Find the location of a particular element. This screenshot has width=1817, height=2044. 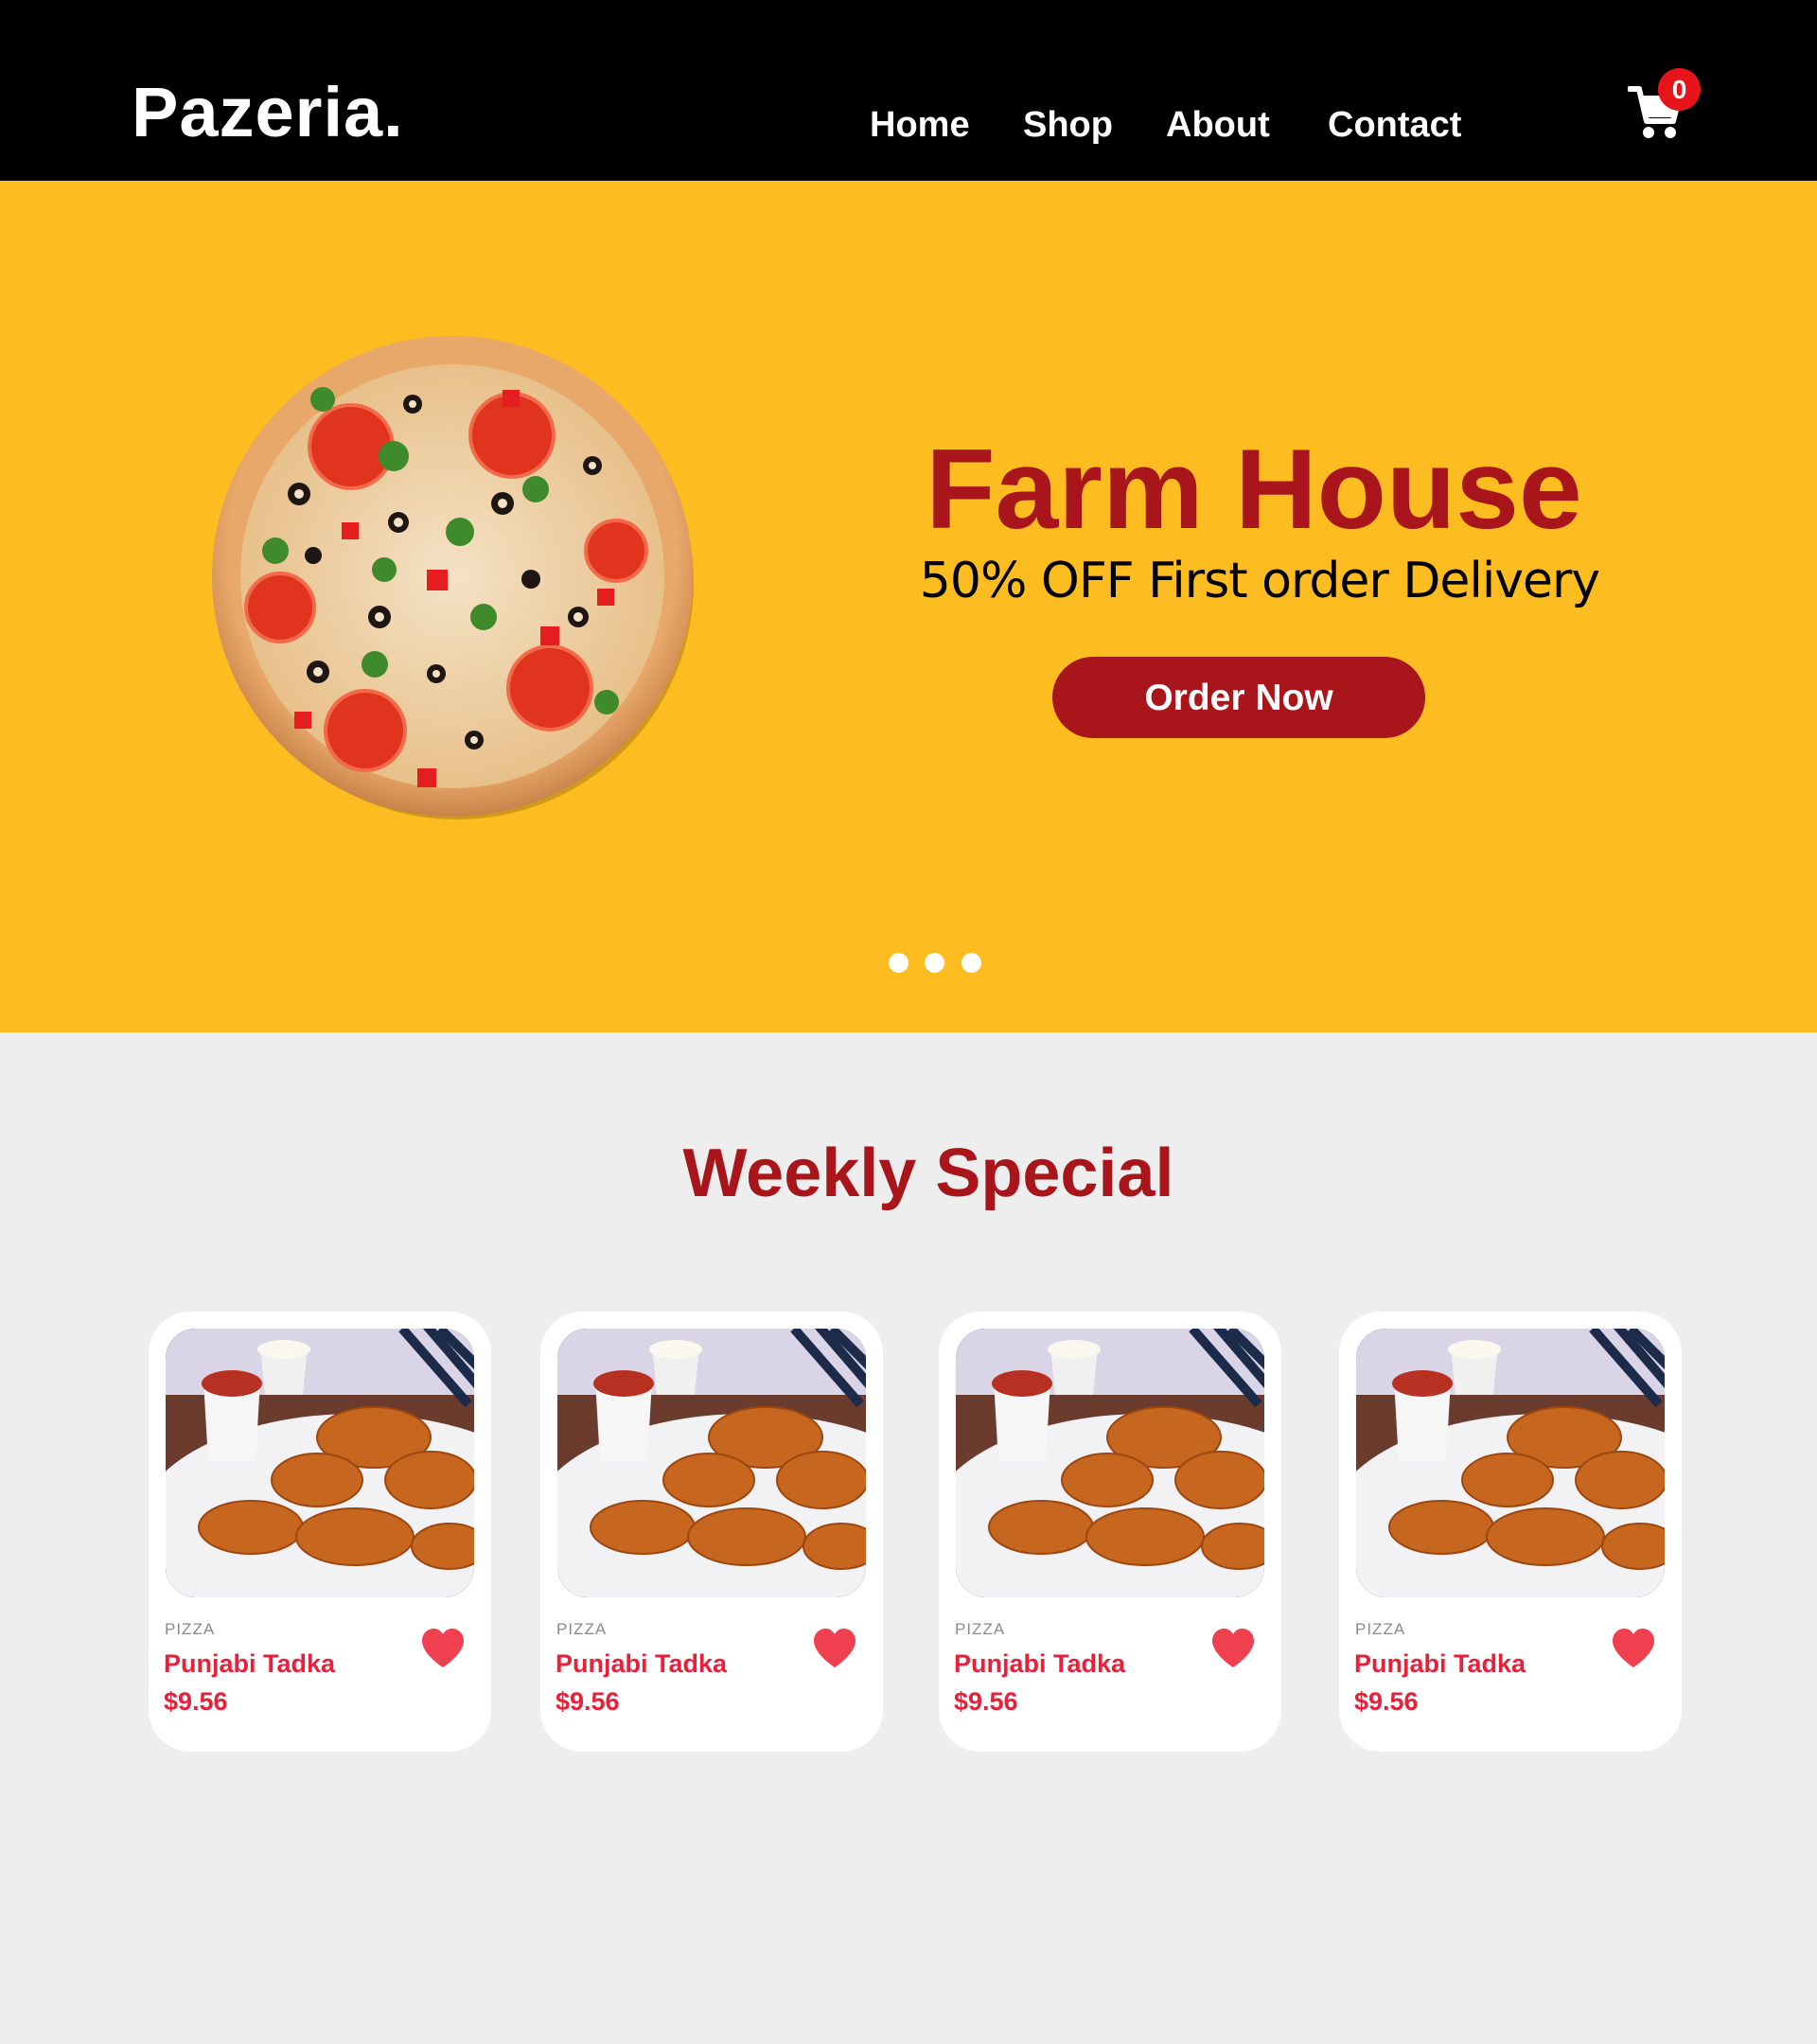

cart-count-badge: 0 is located at coordinates (1679, 89).